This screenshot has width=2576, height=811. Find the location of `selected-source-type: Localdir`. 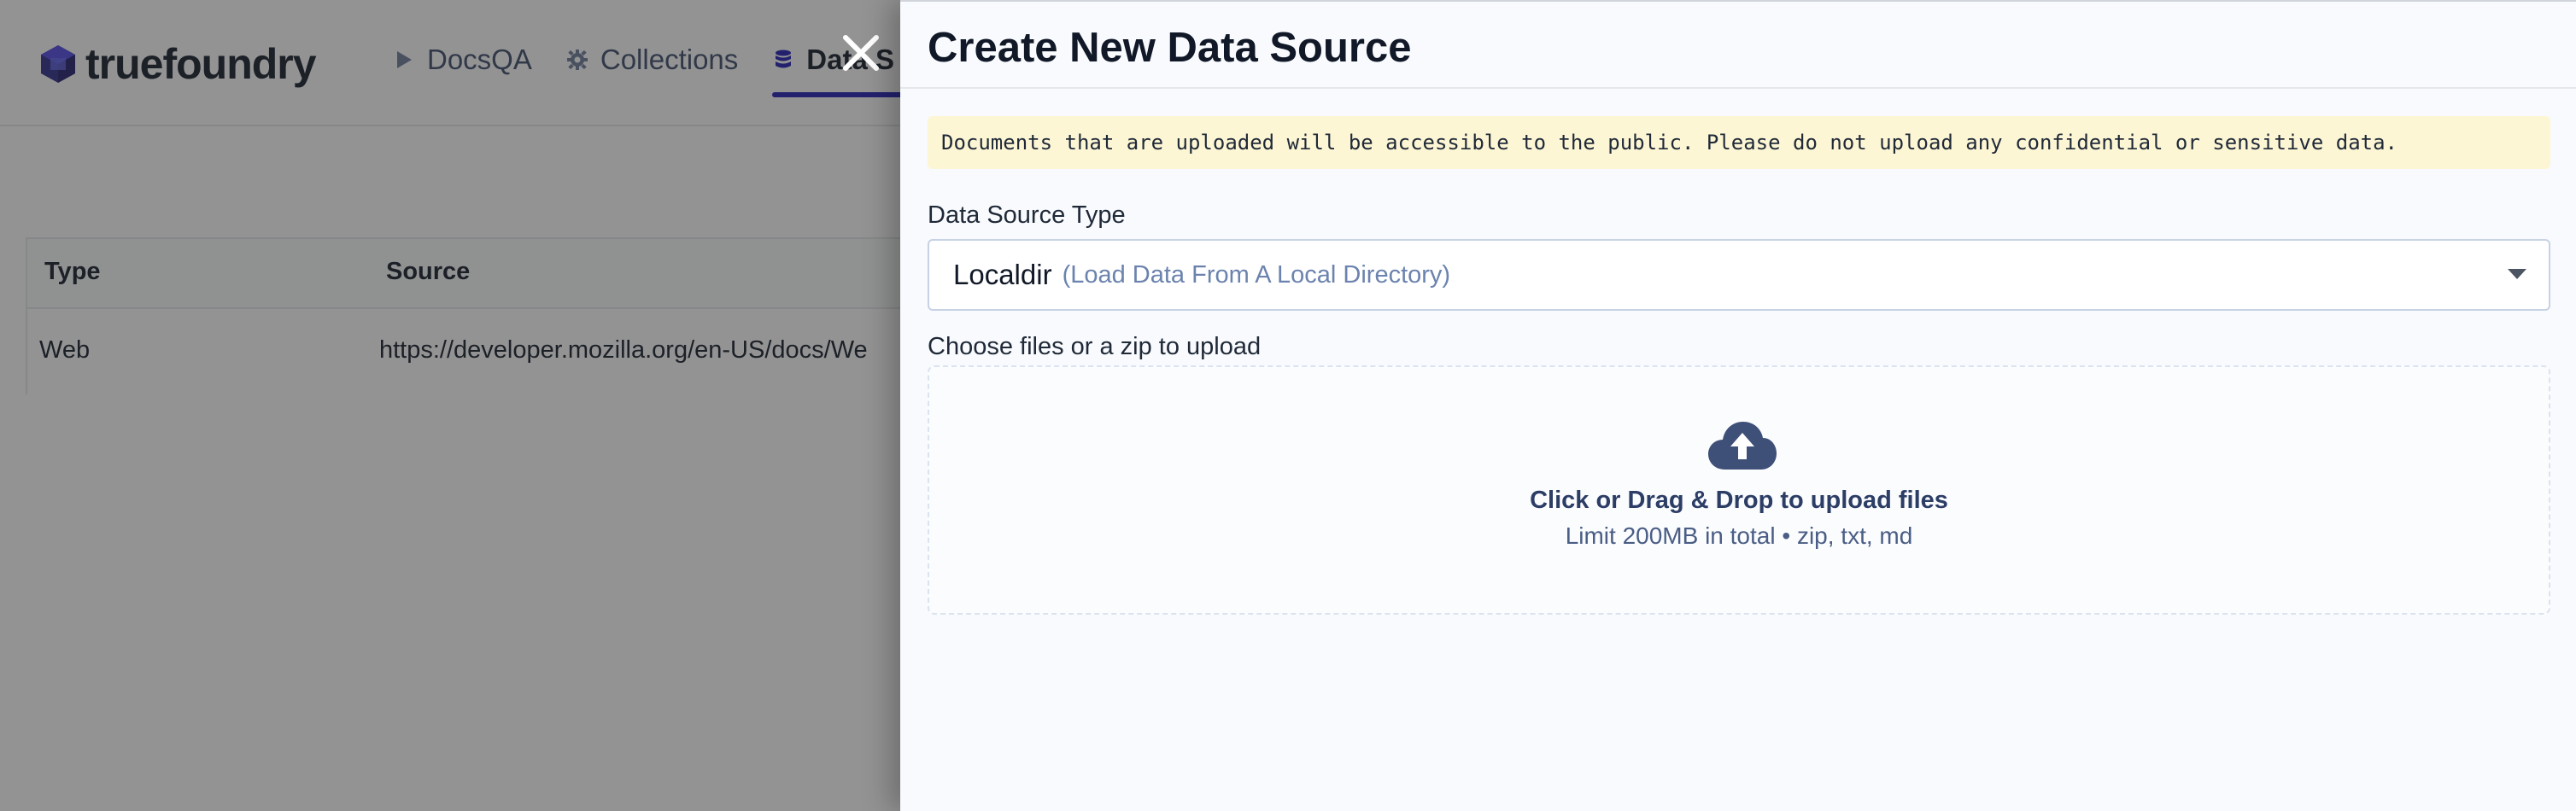

selected-source-type: Localdir is located at coordinates (1002, 274).